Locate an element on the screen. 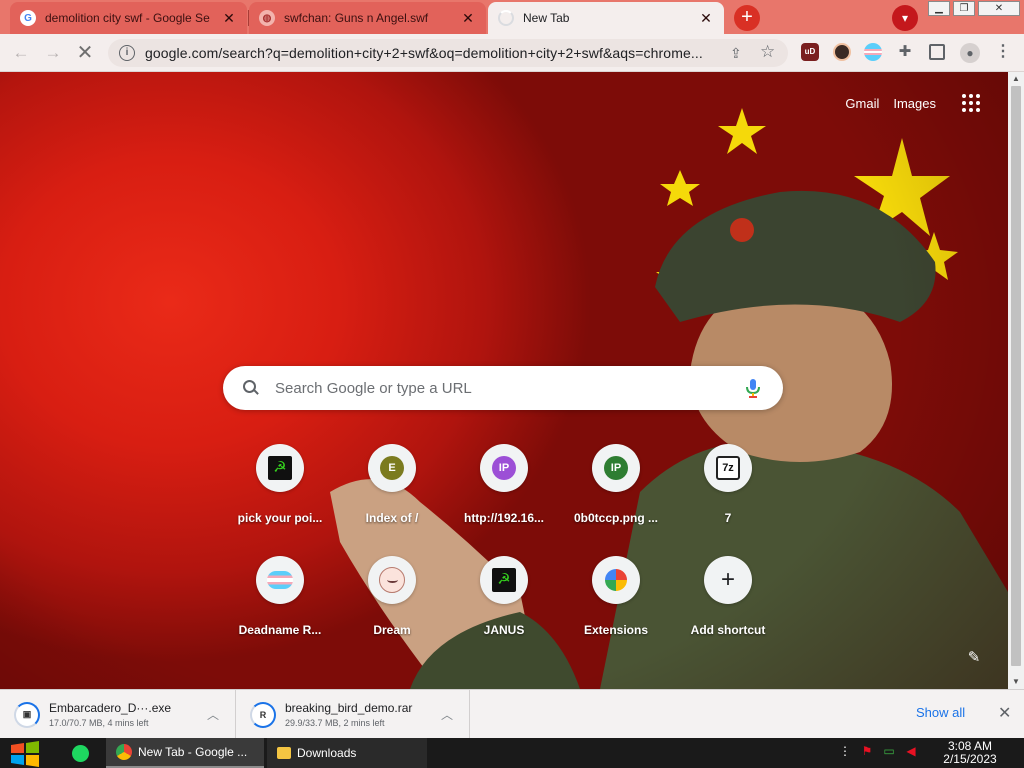 This screenshot has height=768, width=1024. side-panel-icon is located at coordinates (937, 52).